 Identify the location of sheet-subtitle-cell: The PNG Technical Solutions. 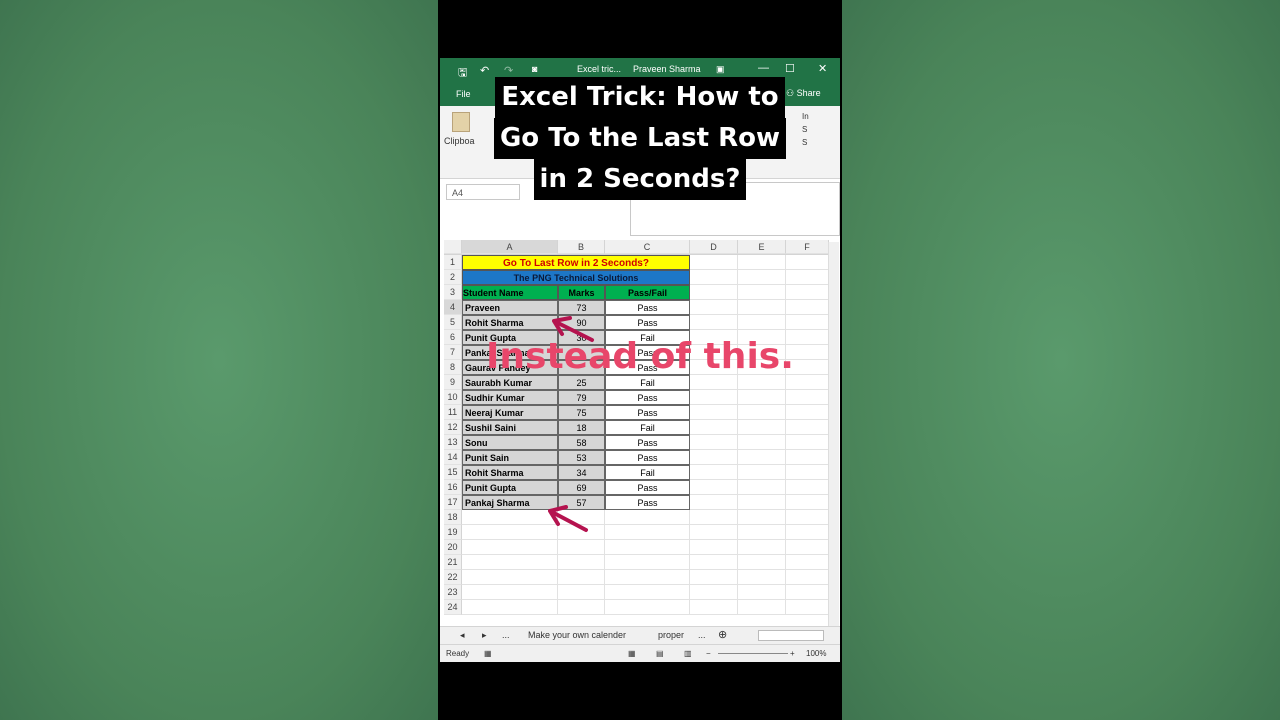
(576, 277).